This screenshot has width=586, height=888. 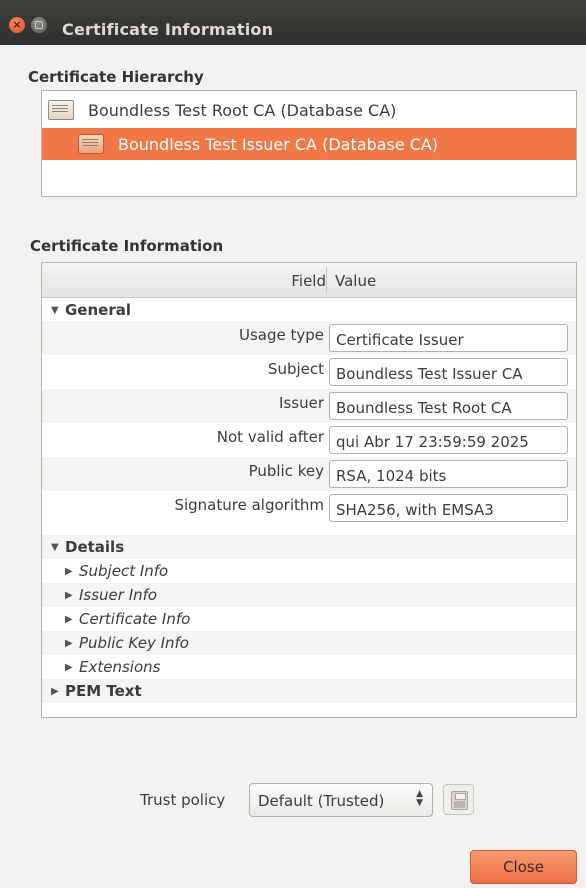 What do you see at coordinates (448, 474) in the screenshot?
I see `field-value: RSA, 1024 bits` at bounding box center [448, 474].